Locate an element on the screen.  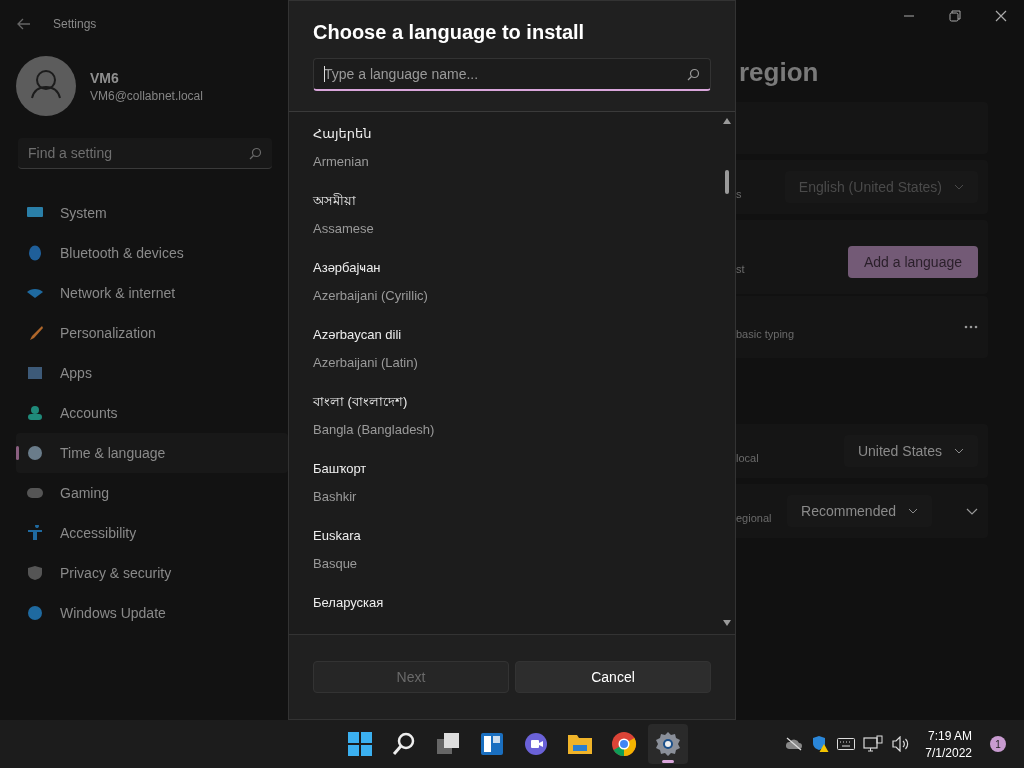
nav-item: Bluetooth & devices is located at coordinates (152, 253).